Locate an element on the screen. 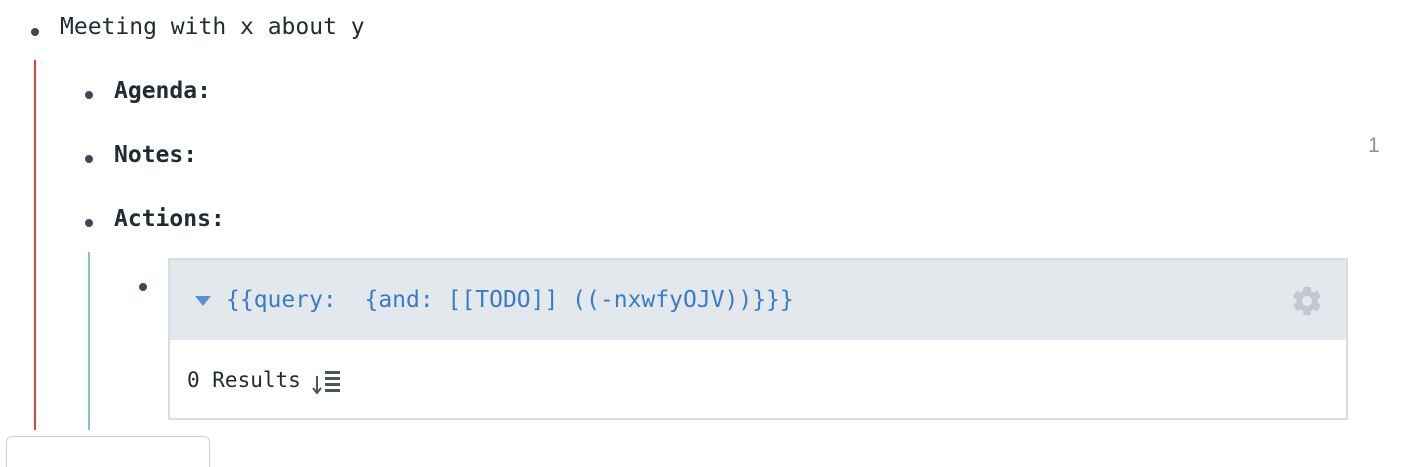 The width and height of the screenshot is (1418, 467). query-text: {{query: {and: [[TODO]] ((-nxwfyOJV))}}} is located at coordinates (510, 300).